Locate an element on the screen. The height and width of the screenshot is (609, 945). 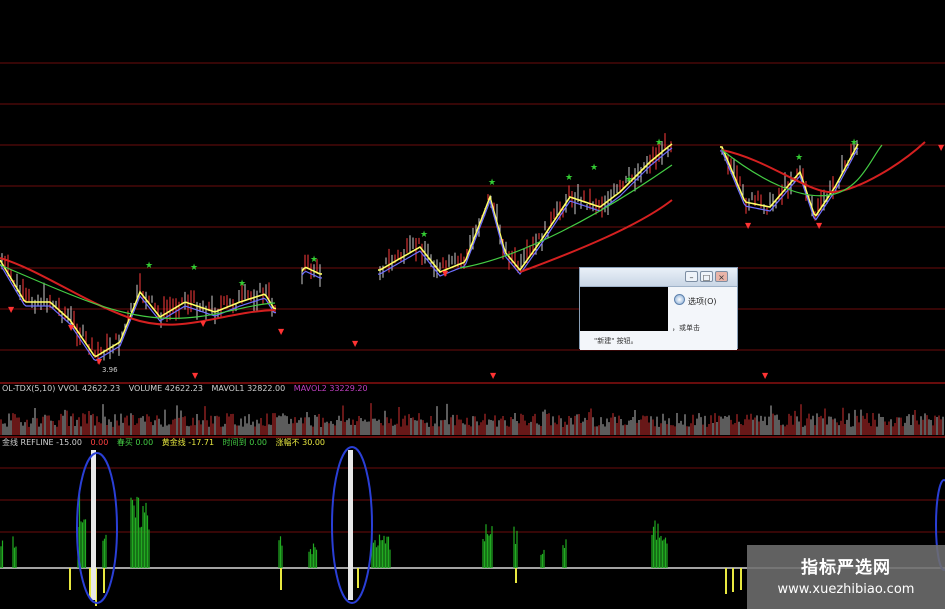
indicator-legend-item: 金线 REFLINE -15.00 is located at coordinates (42, 442).